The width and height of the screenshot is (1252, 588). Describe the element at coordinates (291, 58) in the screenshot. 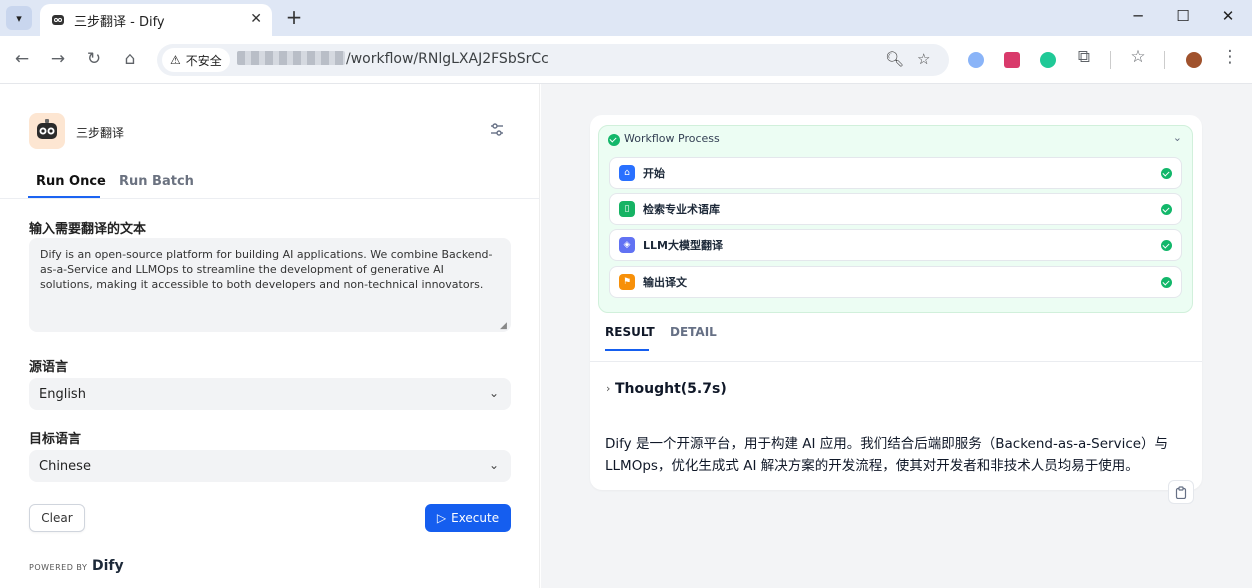

I see `url-host-redacted` at that location.